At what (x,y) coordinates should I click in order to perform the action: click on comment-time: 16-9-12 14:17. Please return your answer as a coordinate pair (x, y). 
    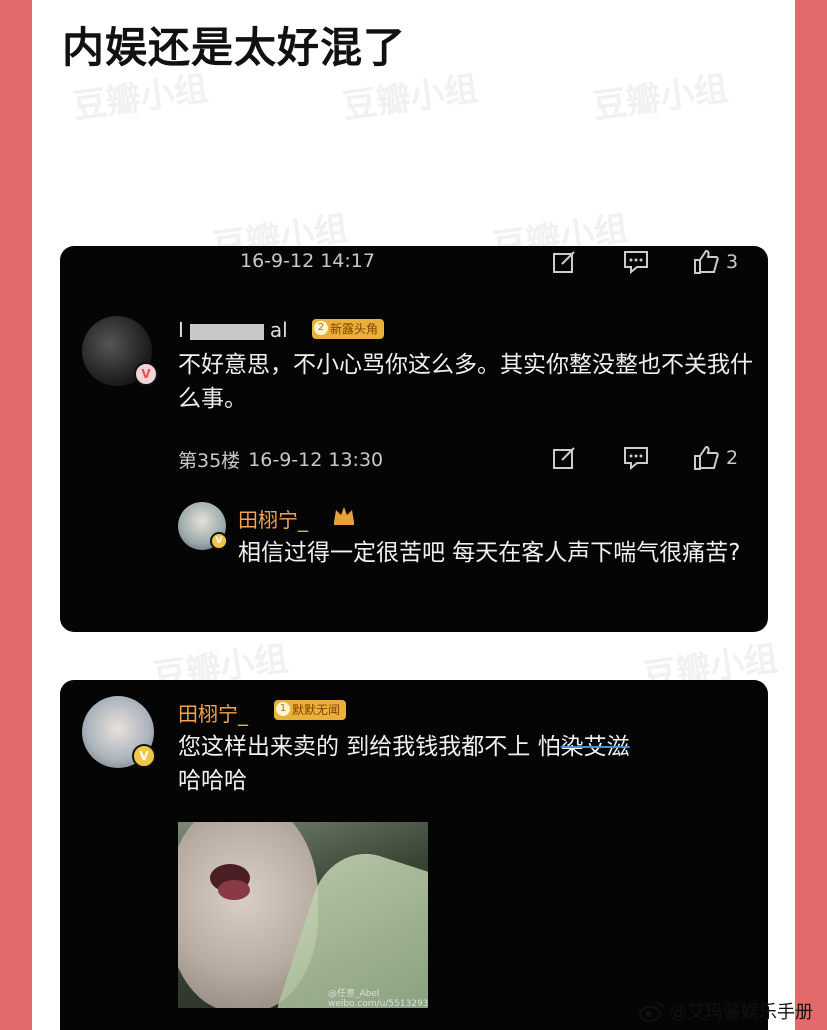
    Looking at the image, I should click on (307, 261).